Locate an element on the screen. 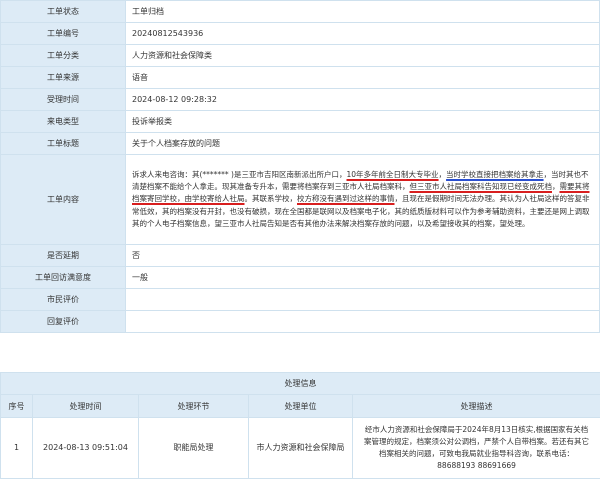 This screenshot has width=600, height=487. extension-label: 是否延期 is located at coordinates (63, 256).